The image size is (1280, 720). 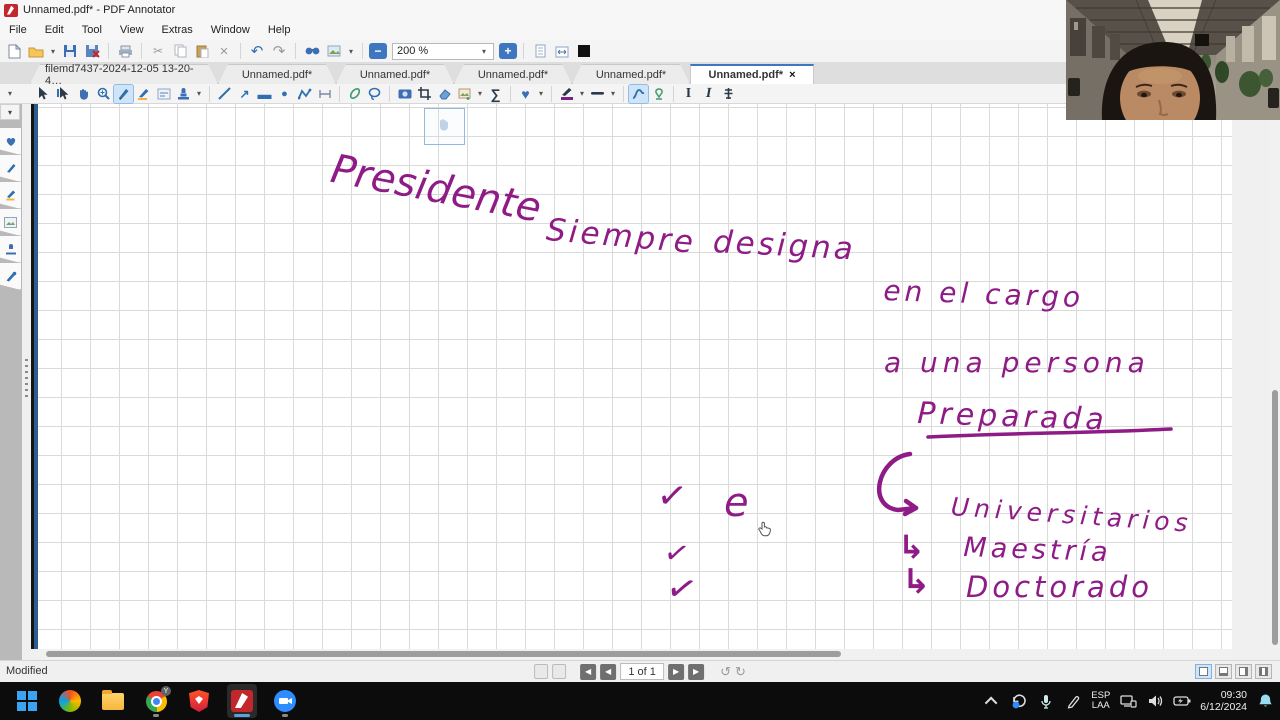 I want to click on undo-button: ↶, so click(x=257, y=51).